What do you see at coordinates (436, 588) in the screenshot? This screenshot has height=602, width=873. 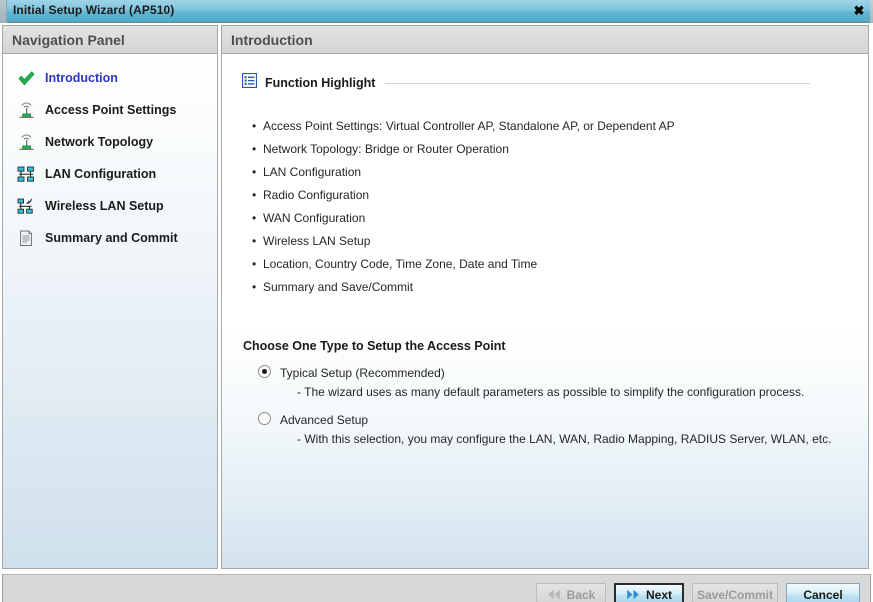 I see `wizard-button-bar: Back Next Save/Commit Cancel` at bounding box center [436, 588].